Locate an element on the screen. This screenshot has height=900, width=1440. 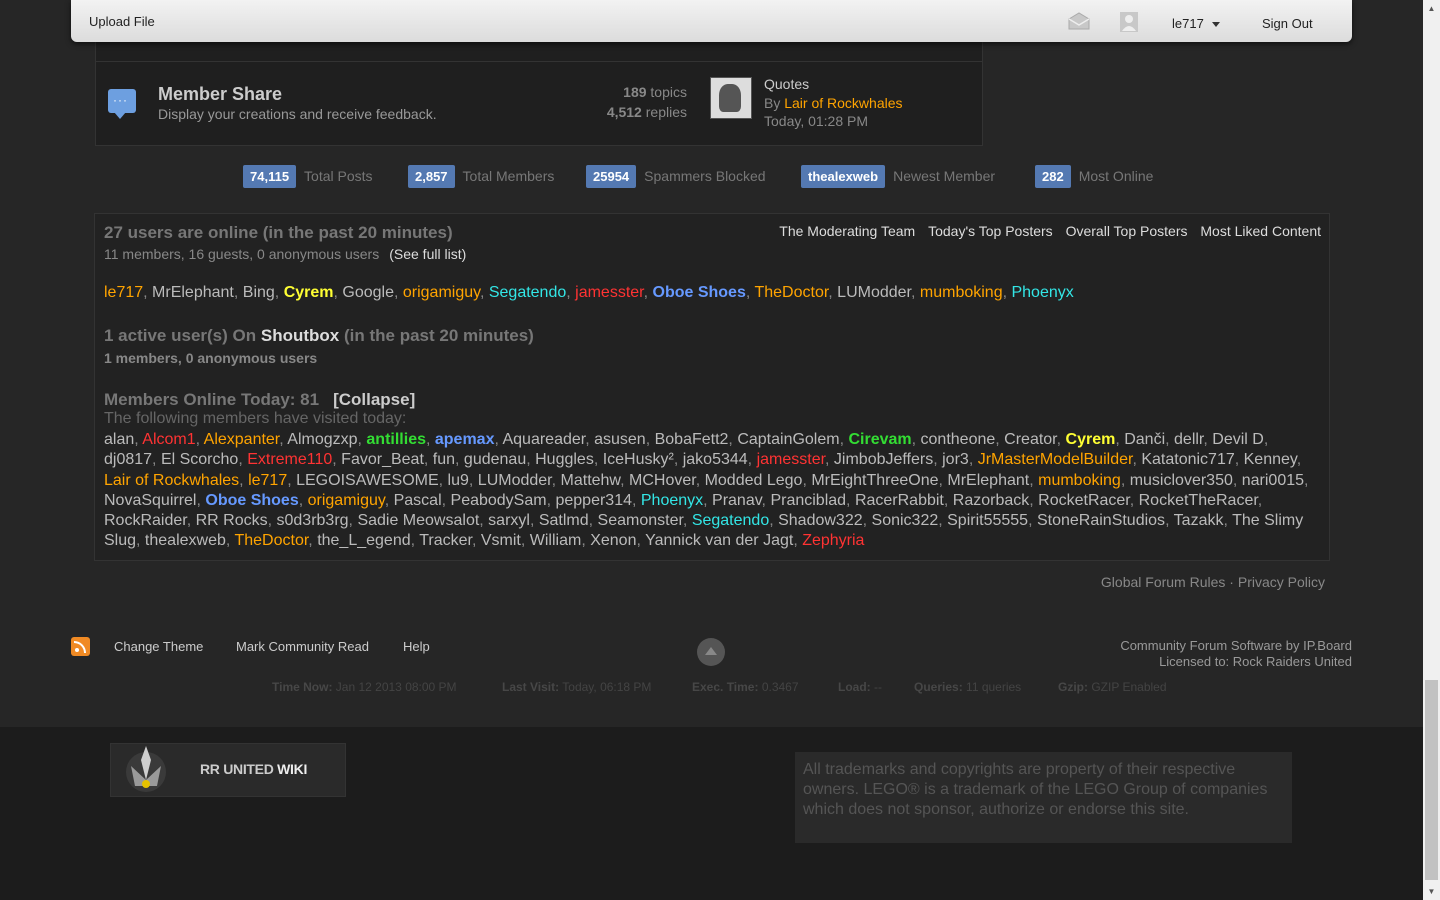
forum-title: Member Share is located at coordinates (220, 94).